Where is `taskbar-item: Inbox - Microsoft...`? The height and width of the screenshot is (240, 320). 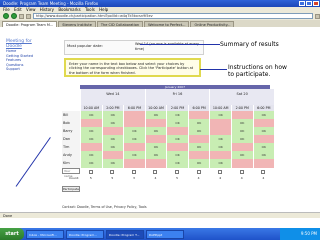
taskbar-item: Inbox - Microsoft... is located at coordinates (45, 234).